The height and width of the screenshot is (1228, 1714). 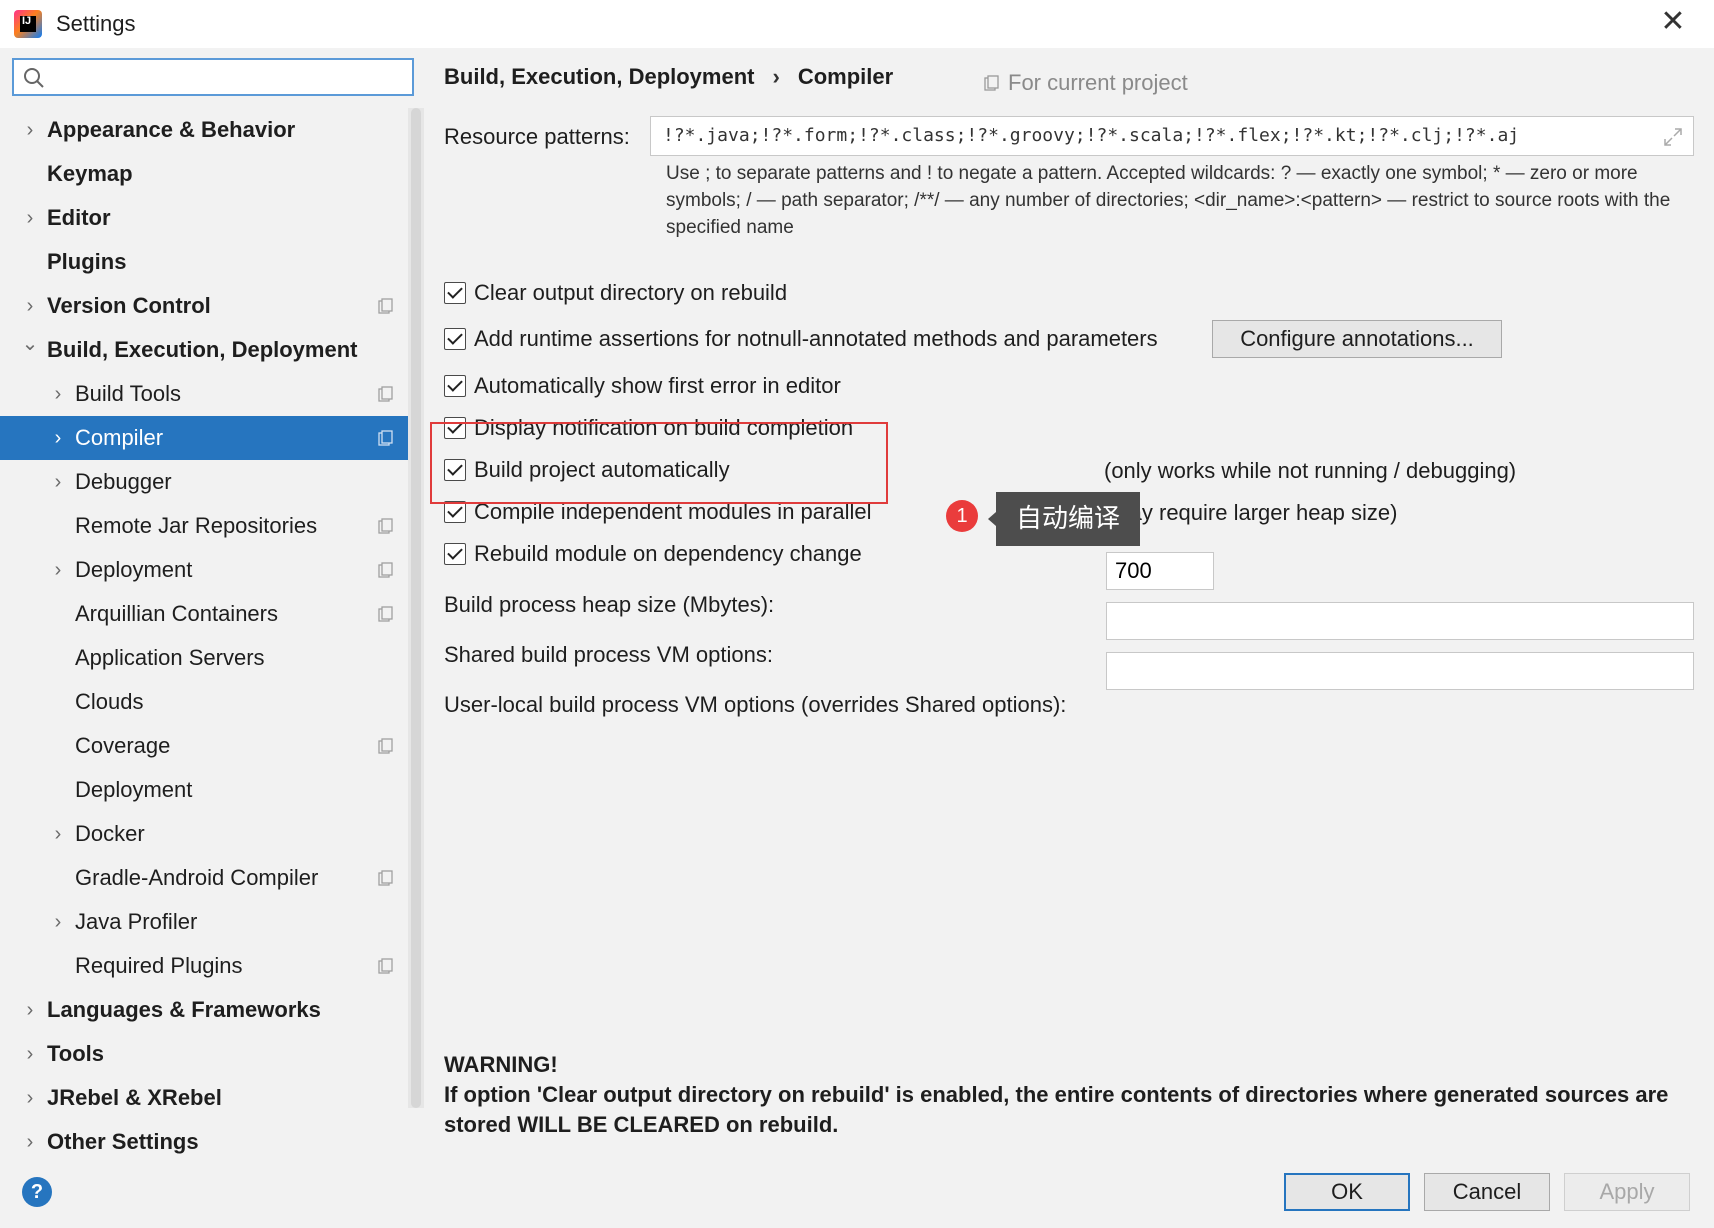 I want to click on tree-item-java-profiler: › Java Profiler, so click(x=204, y=922).